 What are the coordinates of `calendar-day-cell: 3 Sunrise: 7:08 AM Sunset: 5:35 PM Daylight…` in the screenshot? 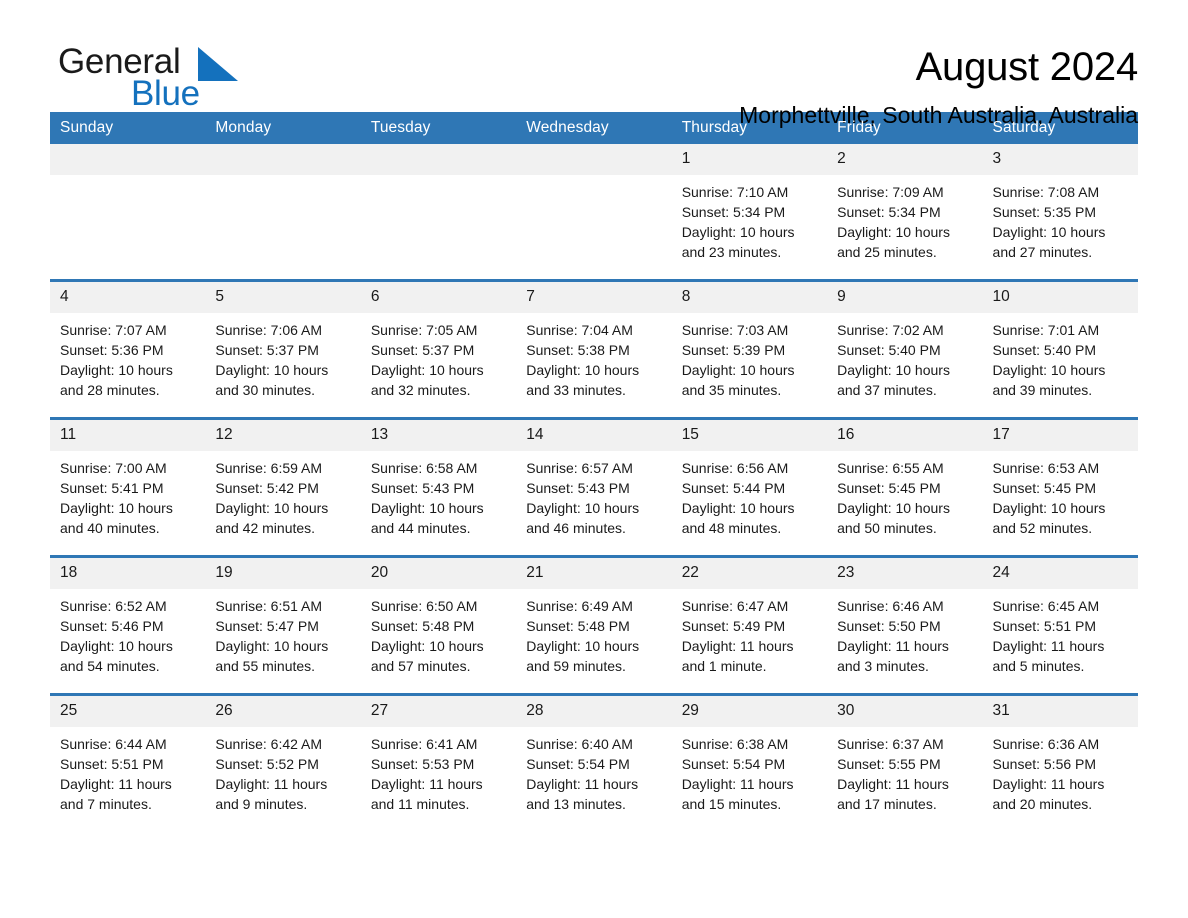 It's located at (1060, 212).